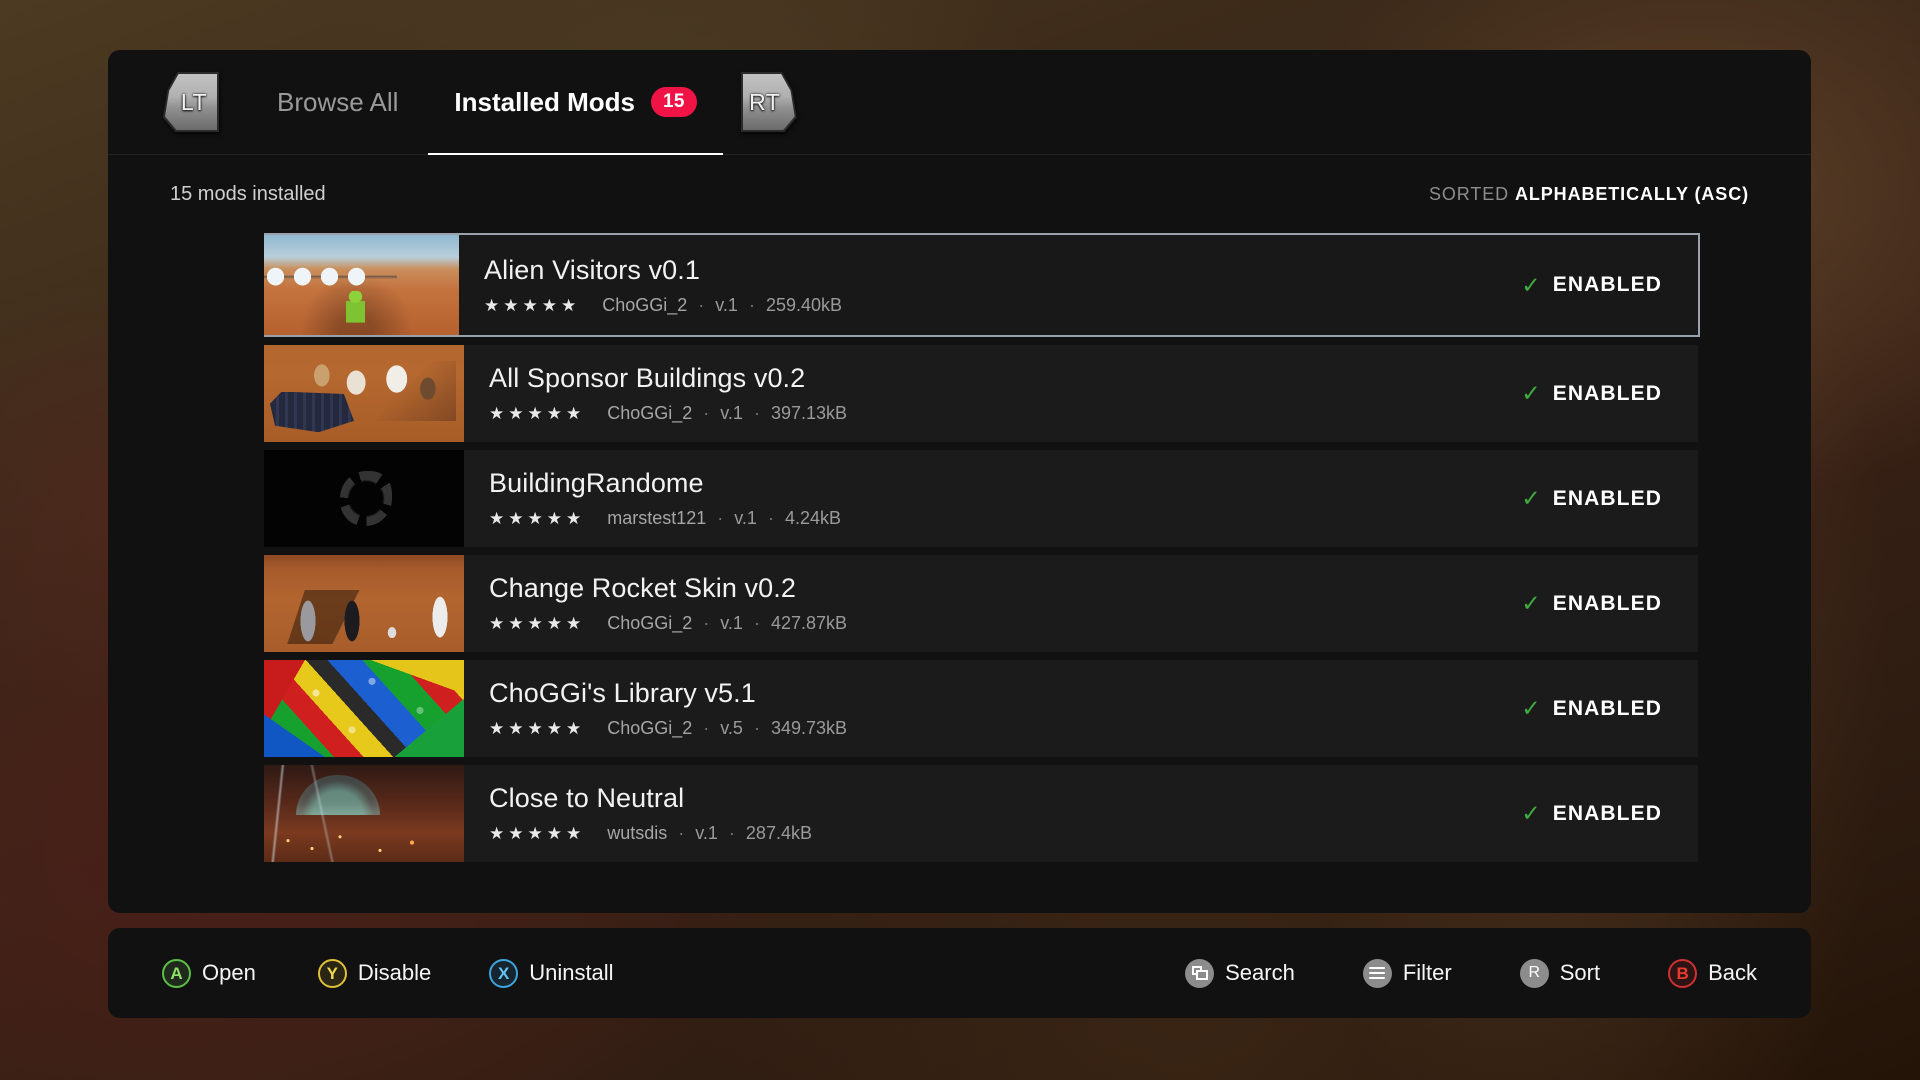 This screenshot has height=1080, width=1920. Describe the element at coordinates (176, 973) in the screenshot. I see `button-a-icon: A` at that location.